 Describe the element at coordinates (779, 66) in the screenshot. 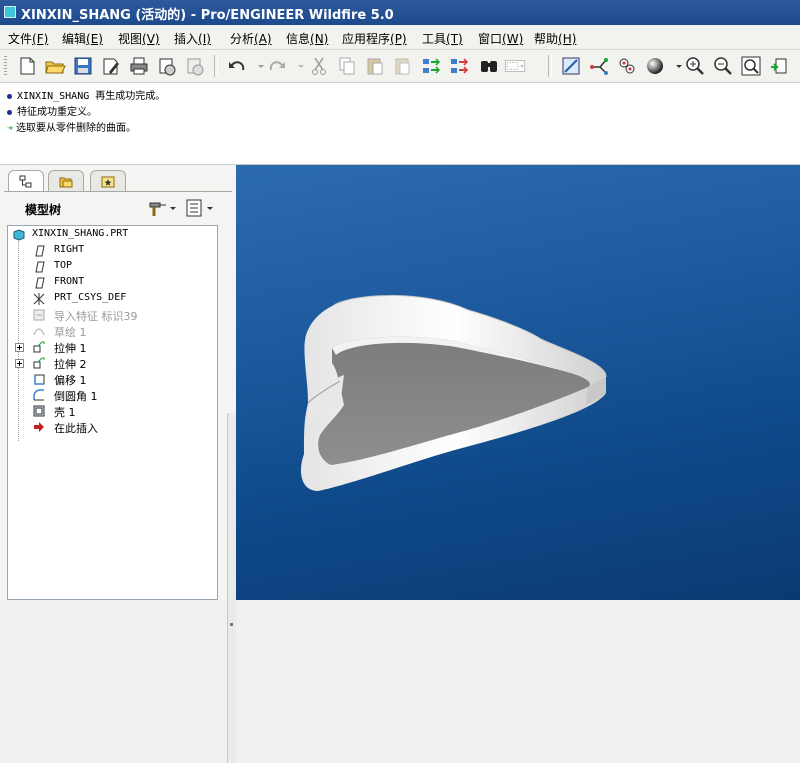

I see `orient-icon` at that location.